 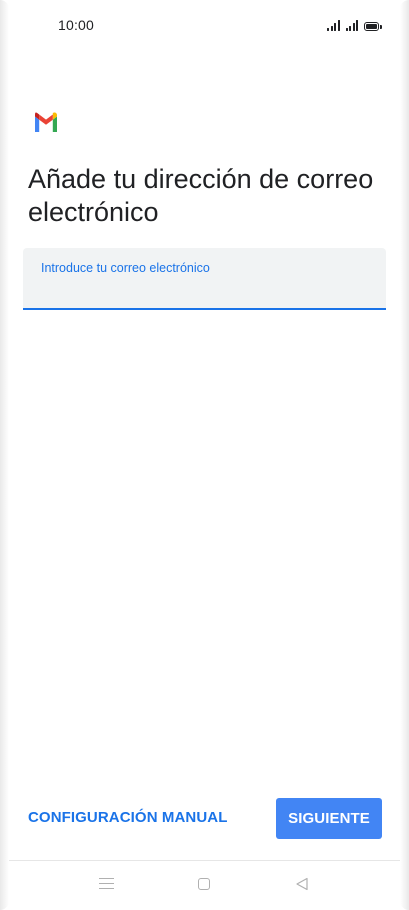 I want to click on email-field: Introduce tu correo electrónico, so click(x=204, y=279).